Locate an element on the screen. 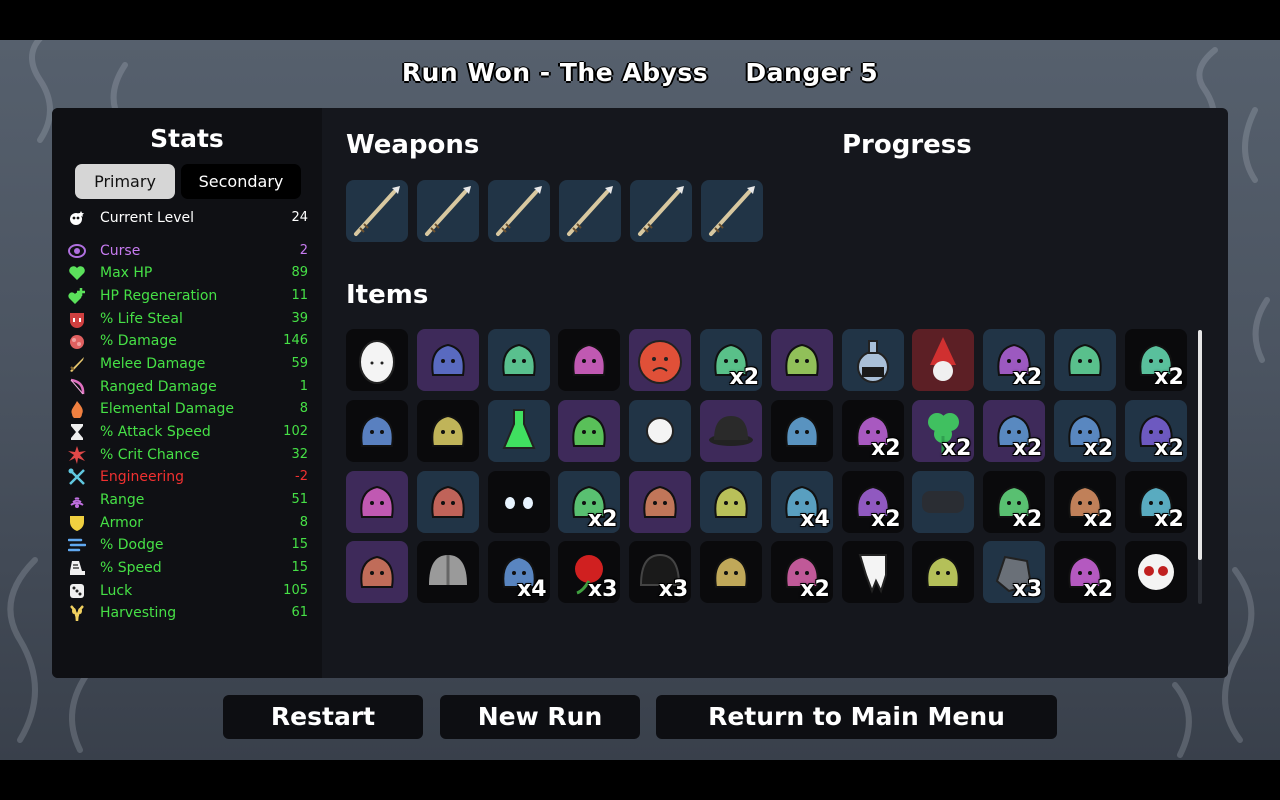  rope-icon is located at coordinates (377, 501).